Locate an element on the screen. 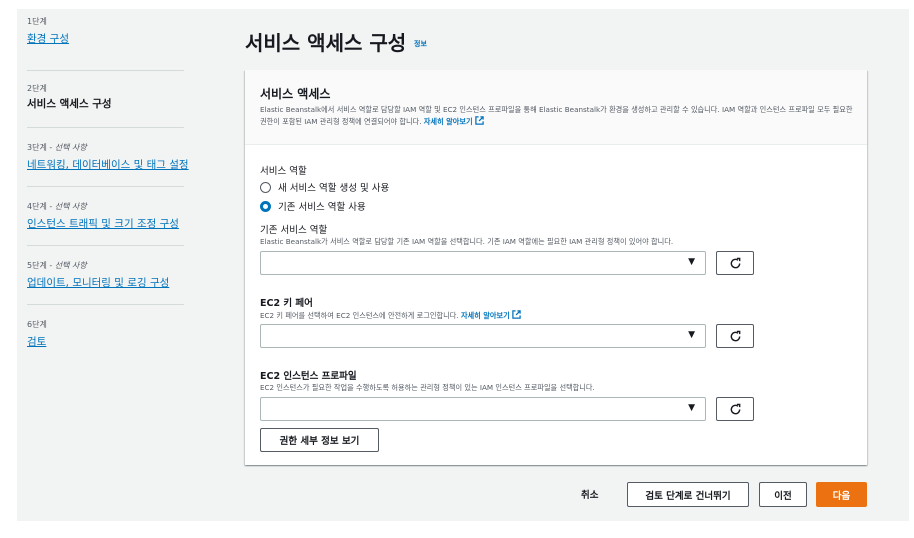 The width and height of the screenshot is (914, 538). previous-button: 이전 is located at coordinates (783, 494).